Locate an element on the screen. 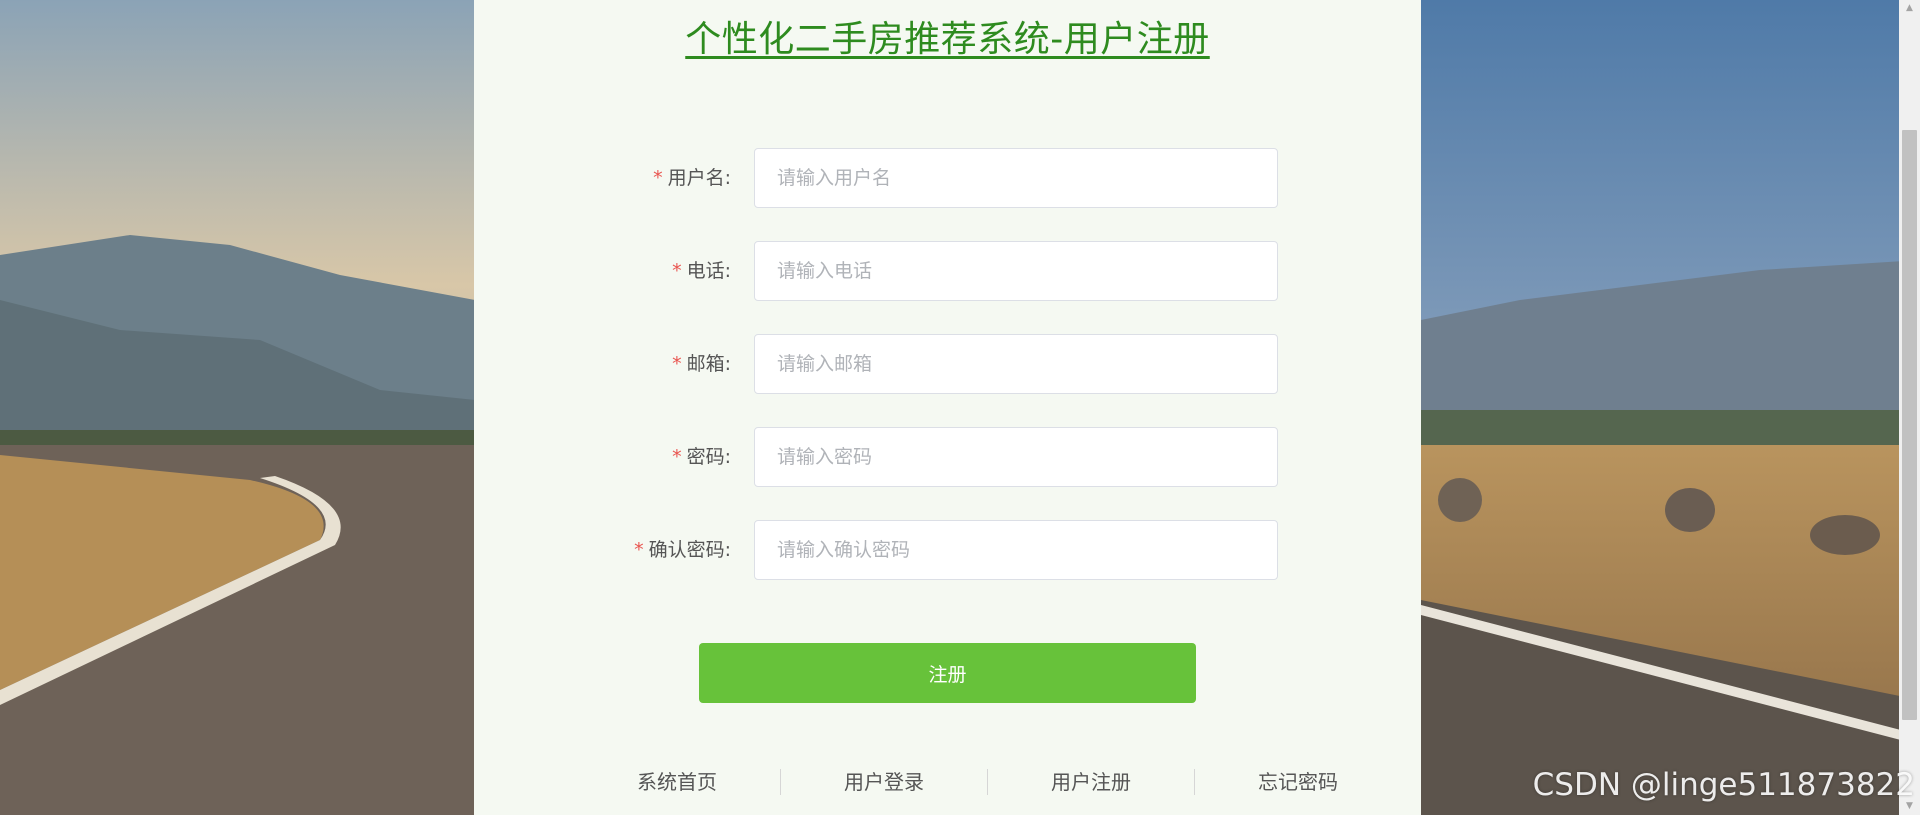 This screenshot has height=815, width=1920. page-title: 个性化二手房推荐系统-用户注册 is located at coordinates (947, 39).